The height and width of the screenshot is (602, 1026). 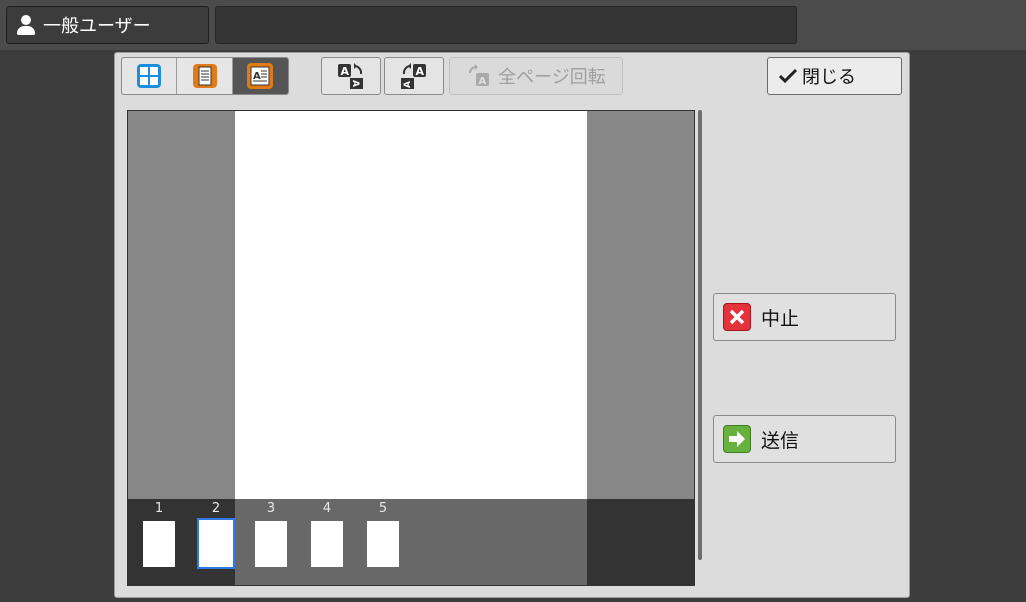 What do you see at coordinates (737, 439) in the screenshot?
I see `send-arrow-icon` at bounding box center [737, 439].